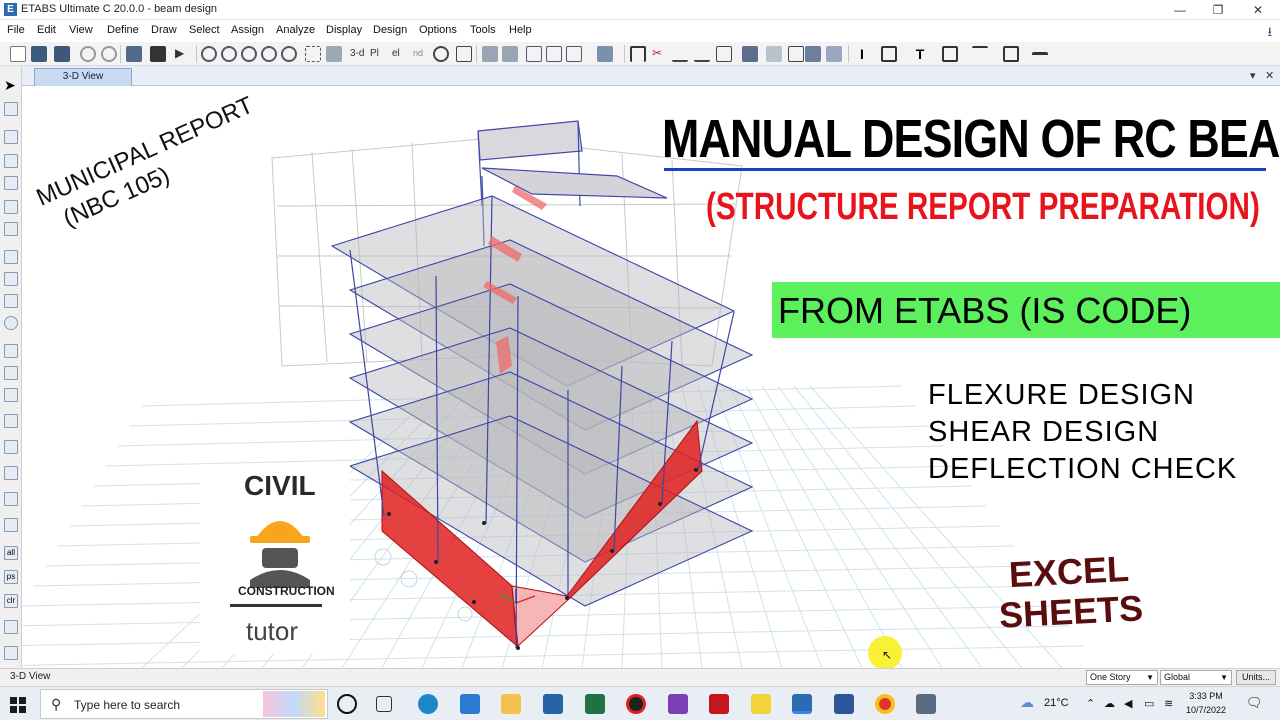 Image resolution: width=1280 pixels, height=720 pixels. Describe the element at coordinates (511, 704) in the screenshot. I see `file-explorer-icon` at that location.